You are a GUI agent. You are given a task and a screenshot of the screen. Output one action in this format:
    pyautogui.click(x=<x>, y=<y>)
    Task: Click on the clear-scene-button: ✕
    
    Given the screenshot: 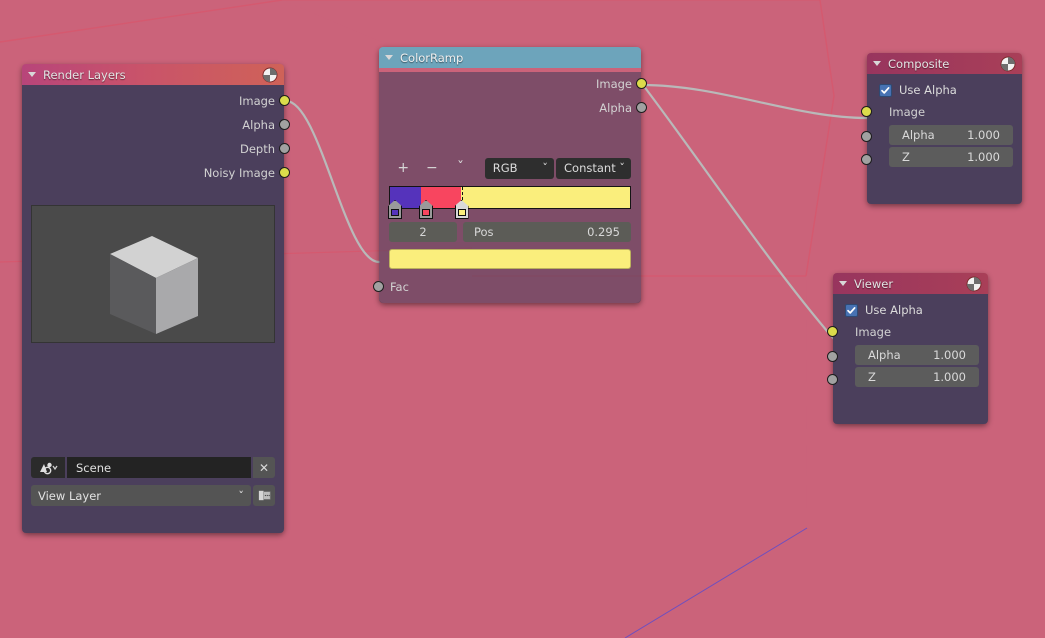 What is the action you would take?
    pyautogui.click(x=264, y=467)
    